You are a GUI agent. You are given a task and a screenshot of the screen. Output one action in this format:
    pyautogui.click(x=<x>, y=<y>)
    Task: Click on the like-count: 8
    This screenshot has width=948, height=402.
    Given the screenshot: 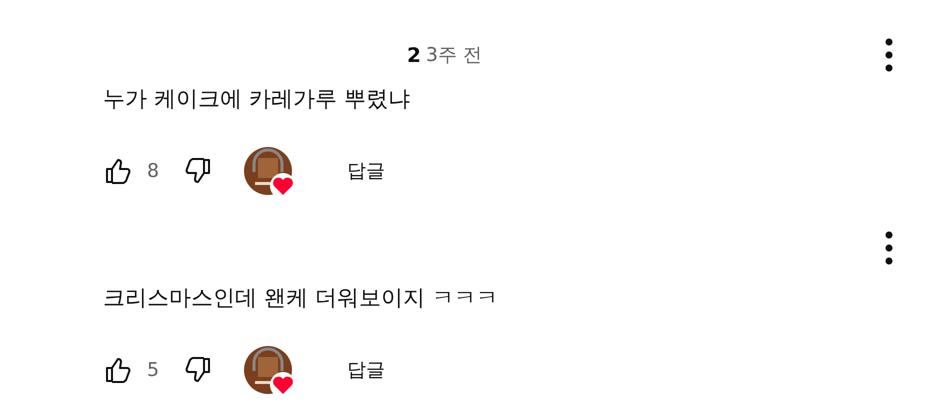 What is the action you would take?
    pyautogui.click(x=153, y=171)
    